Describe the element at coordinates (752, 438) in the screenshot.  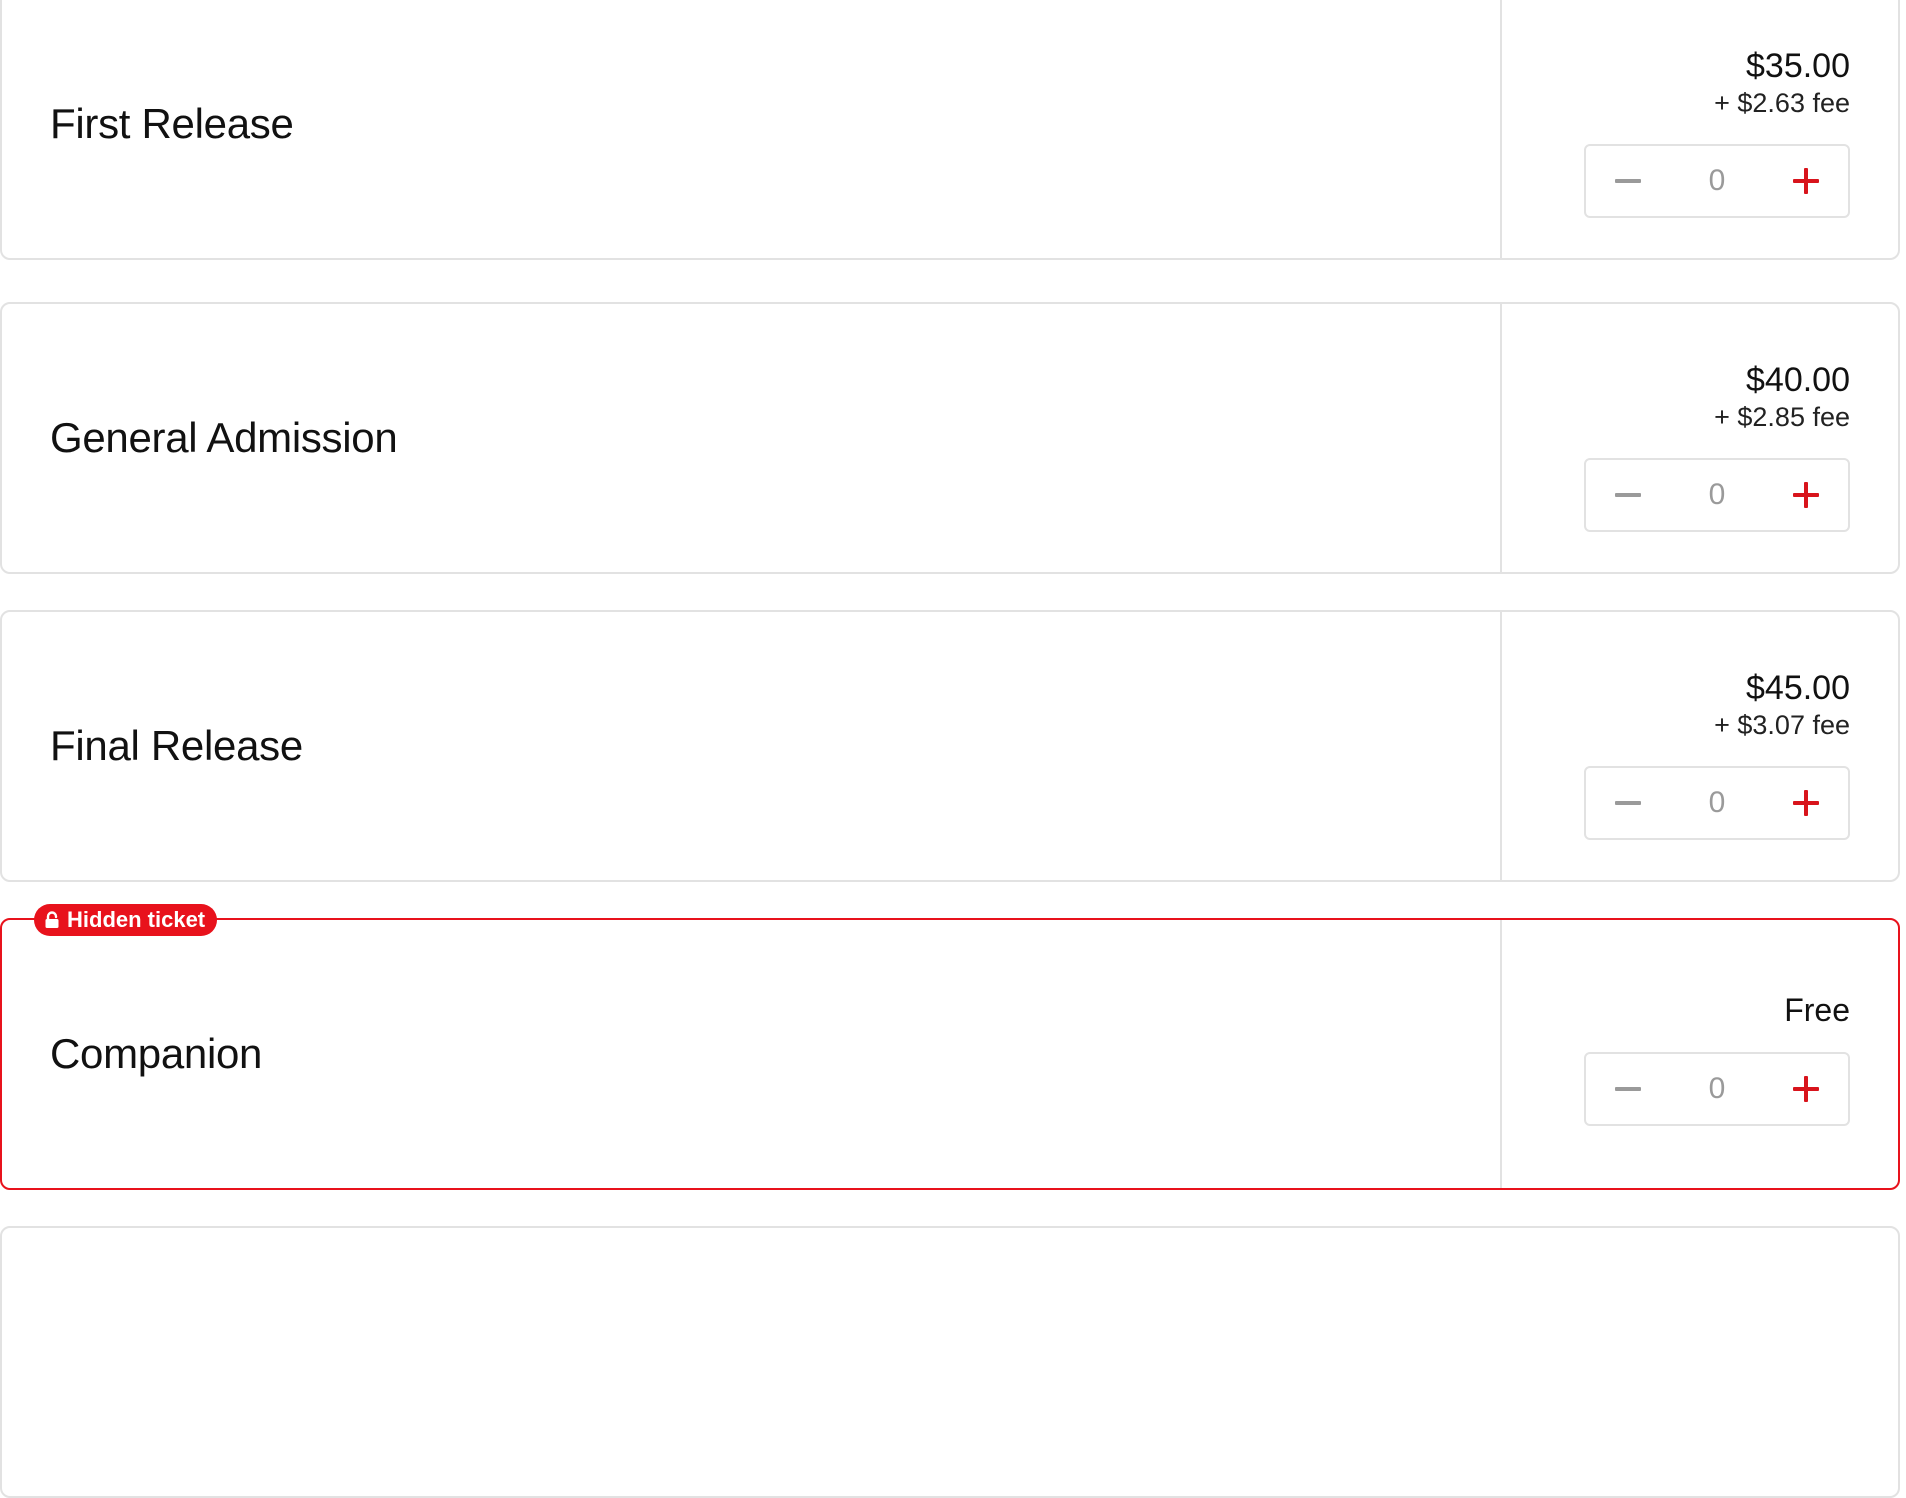
I see `ticket-info: General Admission` at that location.